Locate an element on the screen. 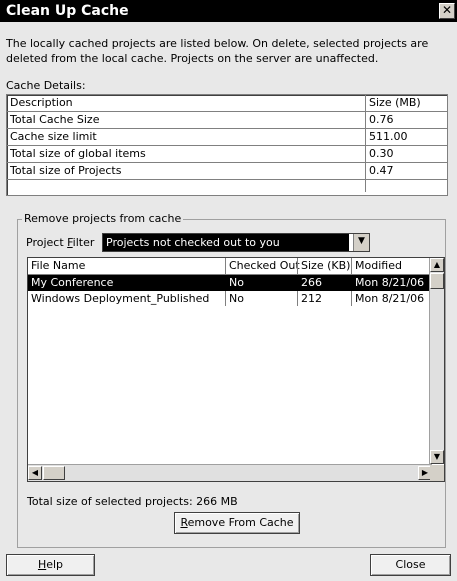 This screenshot has height=581, width=457. row-size: 0.47 is located at coordinates (381, 170).